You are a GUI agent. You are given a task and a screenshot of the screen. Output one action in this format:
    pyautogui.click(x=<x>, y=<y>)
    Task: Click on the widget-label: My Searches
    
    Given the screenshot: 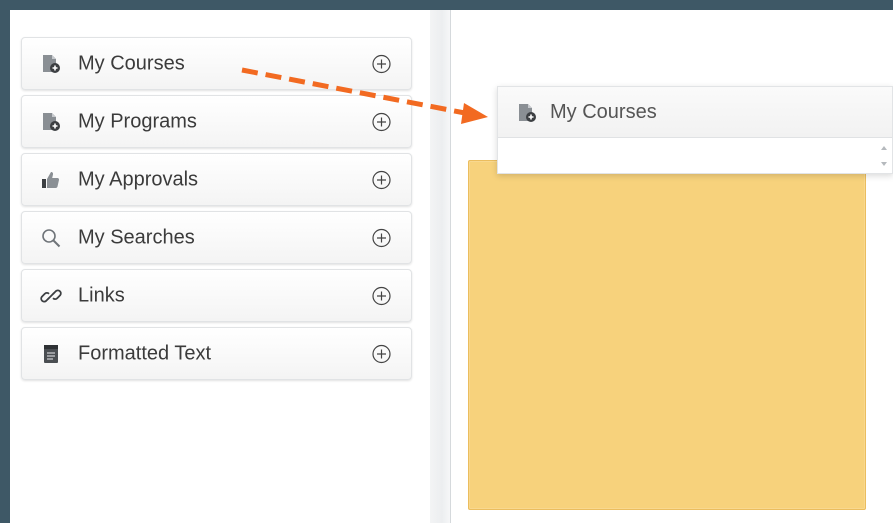 What is the action you would take?
    pyautogui.click(x=136, y=237)
    